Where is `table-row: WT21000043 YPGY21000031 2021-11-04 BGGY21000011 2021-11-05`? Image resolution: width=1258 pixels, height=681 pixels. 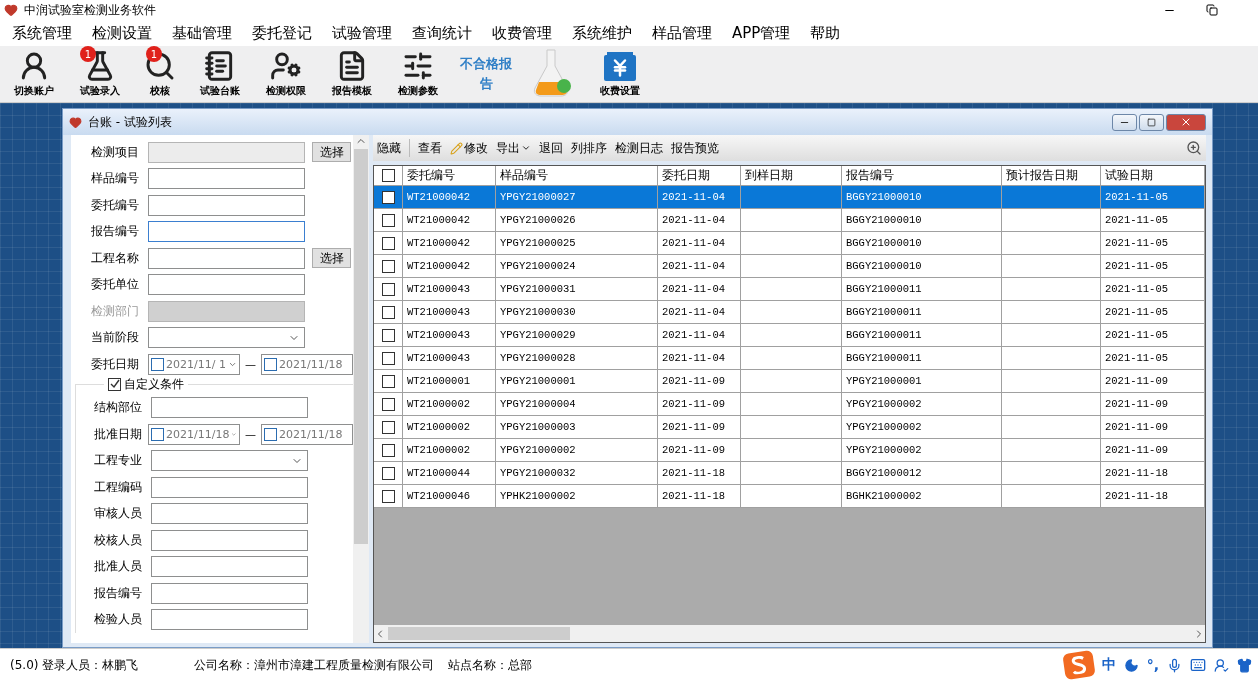 table-row: WT21000043 YPGY21000031 2021-11-04 BGGY21000011 2021-11-05 is located at coordinates (789, 289).